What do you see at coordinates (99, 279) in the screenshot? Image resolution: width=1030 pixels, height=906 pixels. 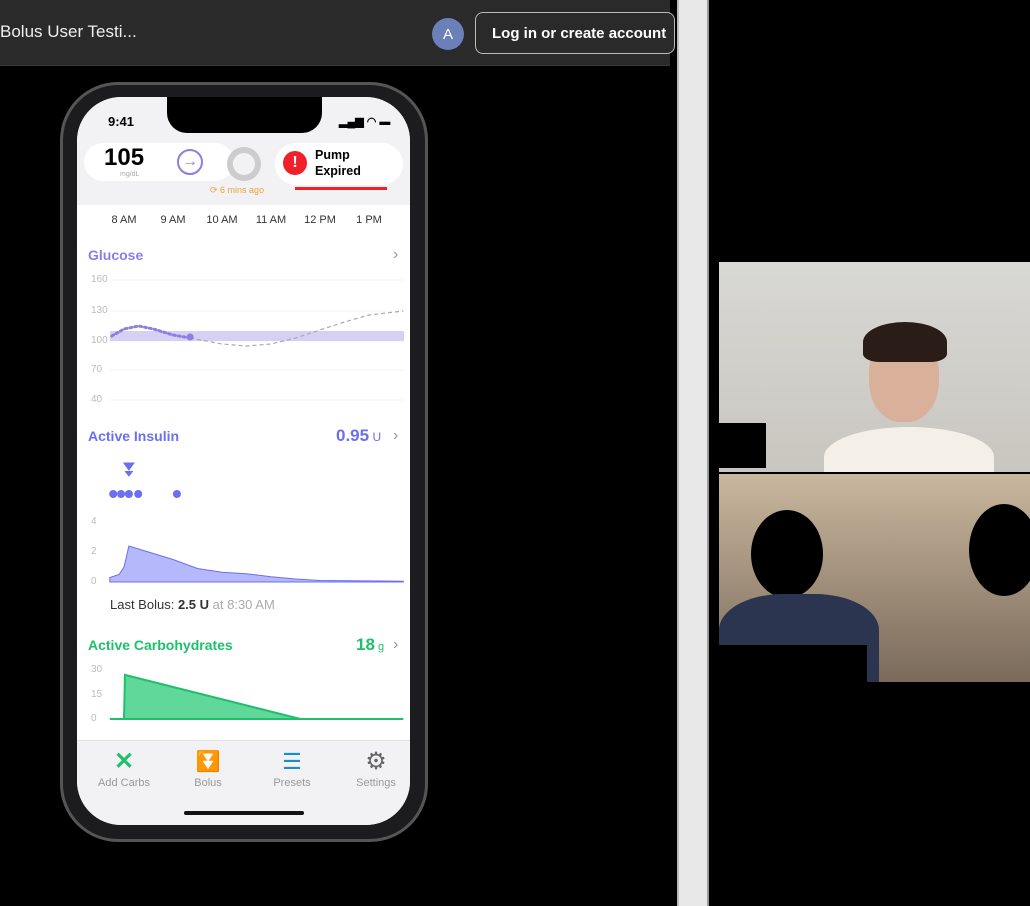 I see `y-tick-label: 160` at bounding box center [99, 279].